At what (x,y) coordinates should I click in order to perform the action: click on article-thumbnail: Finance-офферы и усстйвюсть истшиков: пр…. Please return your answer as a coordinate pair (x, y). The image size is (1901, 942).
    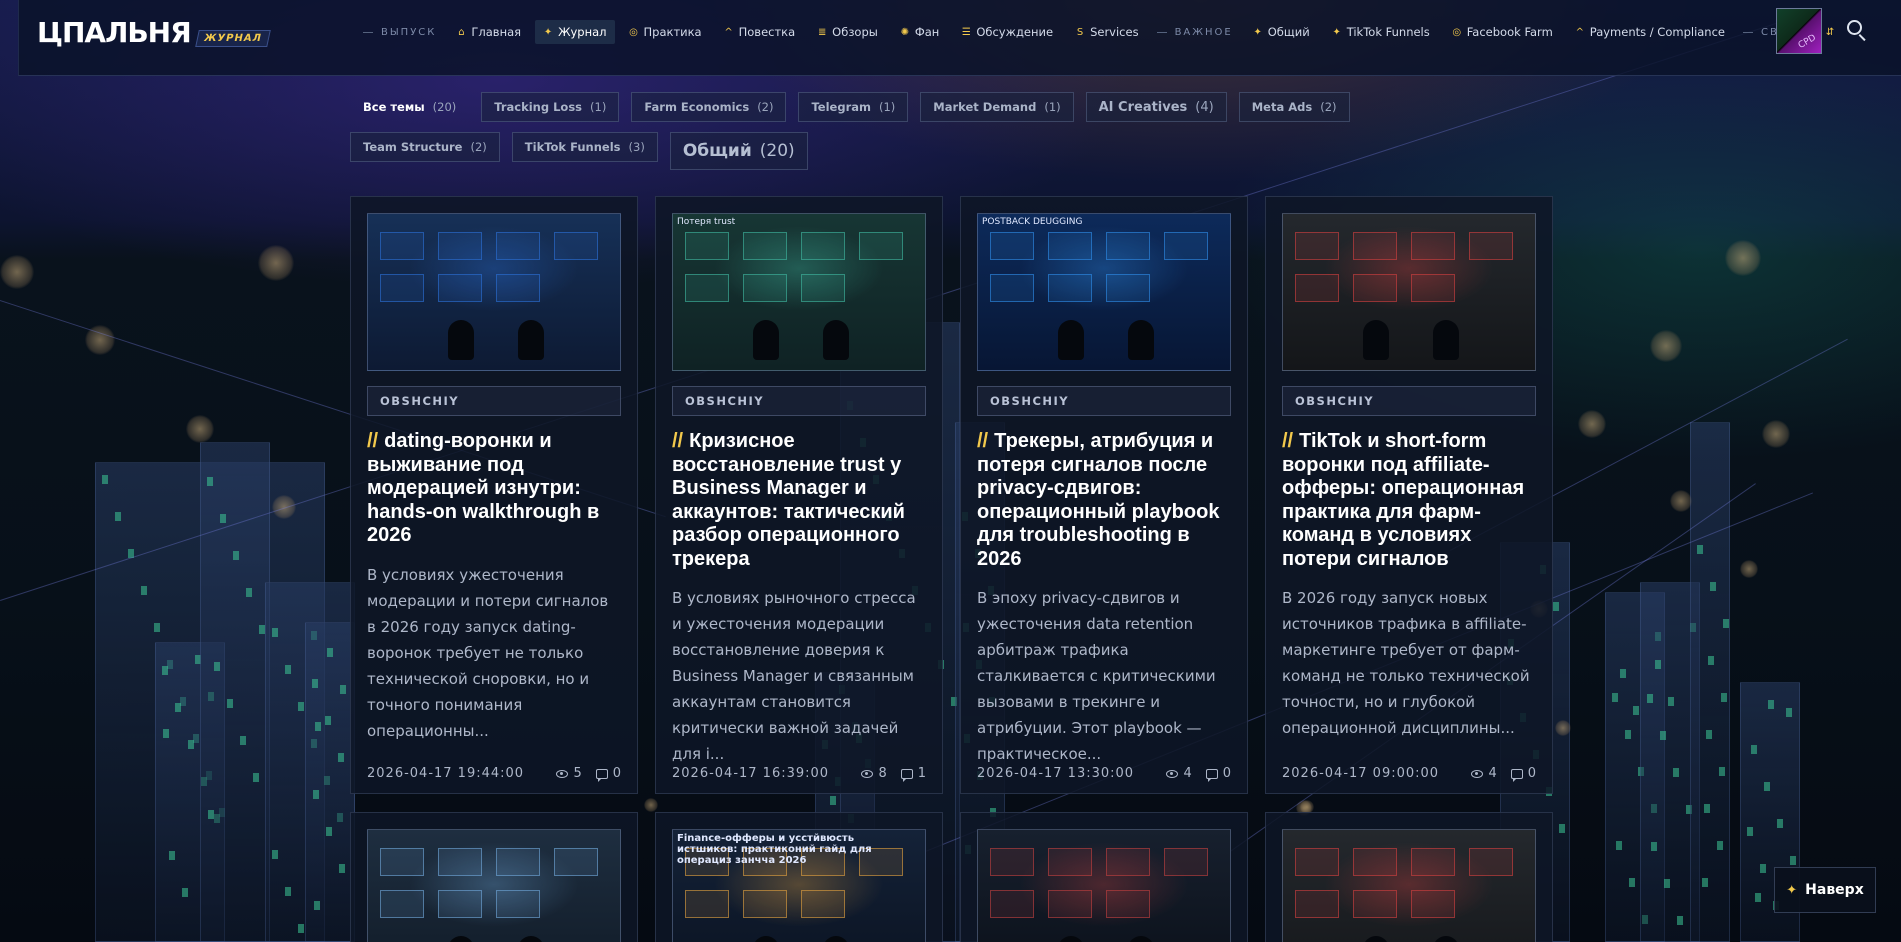
    Looking at the image, I should click on (799, 885).